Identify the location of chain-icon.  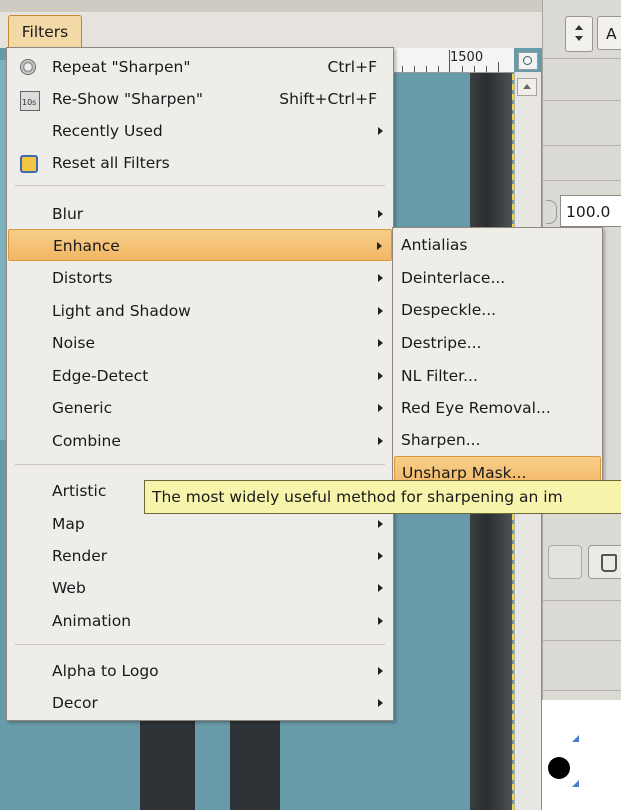
(551, 212).